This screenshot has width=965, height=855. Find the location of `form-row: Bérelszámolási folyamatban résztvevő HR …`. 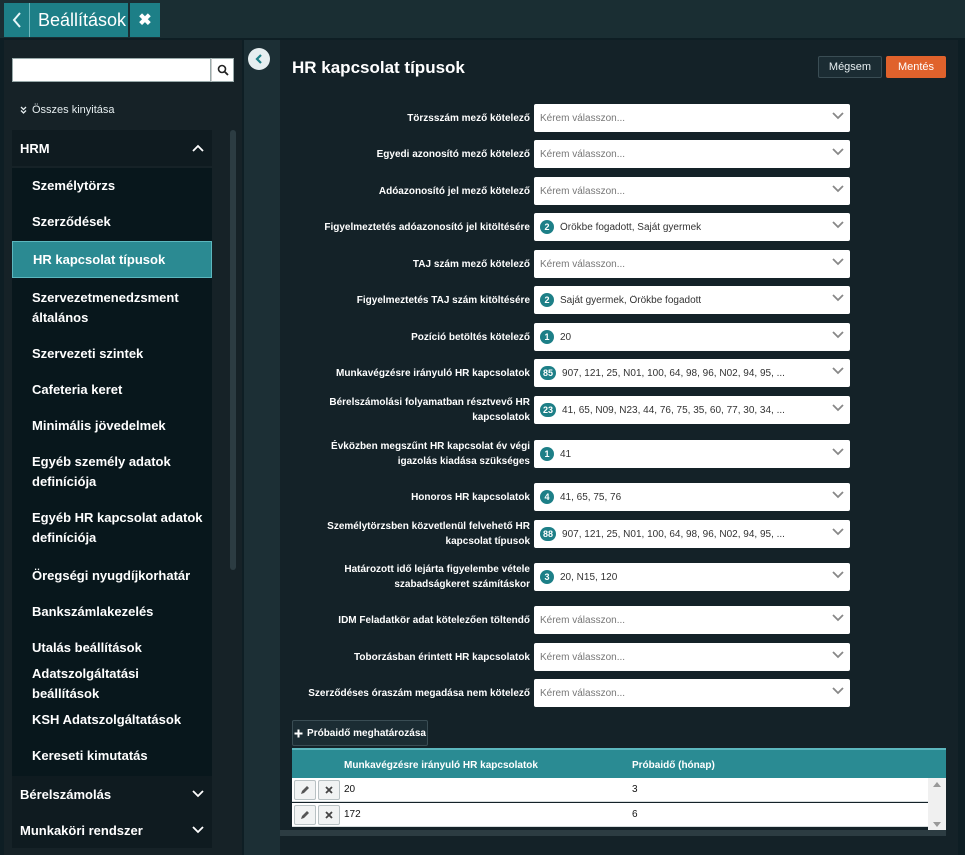

form-row: Bérelszámolási folyamatban résztvevő HR … is located at coordinates (619, 410).